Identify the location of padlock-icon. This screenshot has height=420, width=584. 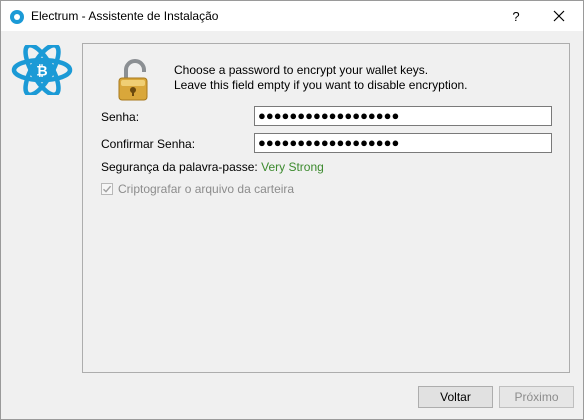
(133, 80).